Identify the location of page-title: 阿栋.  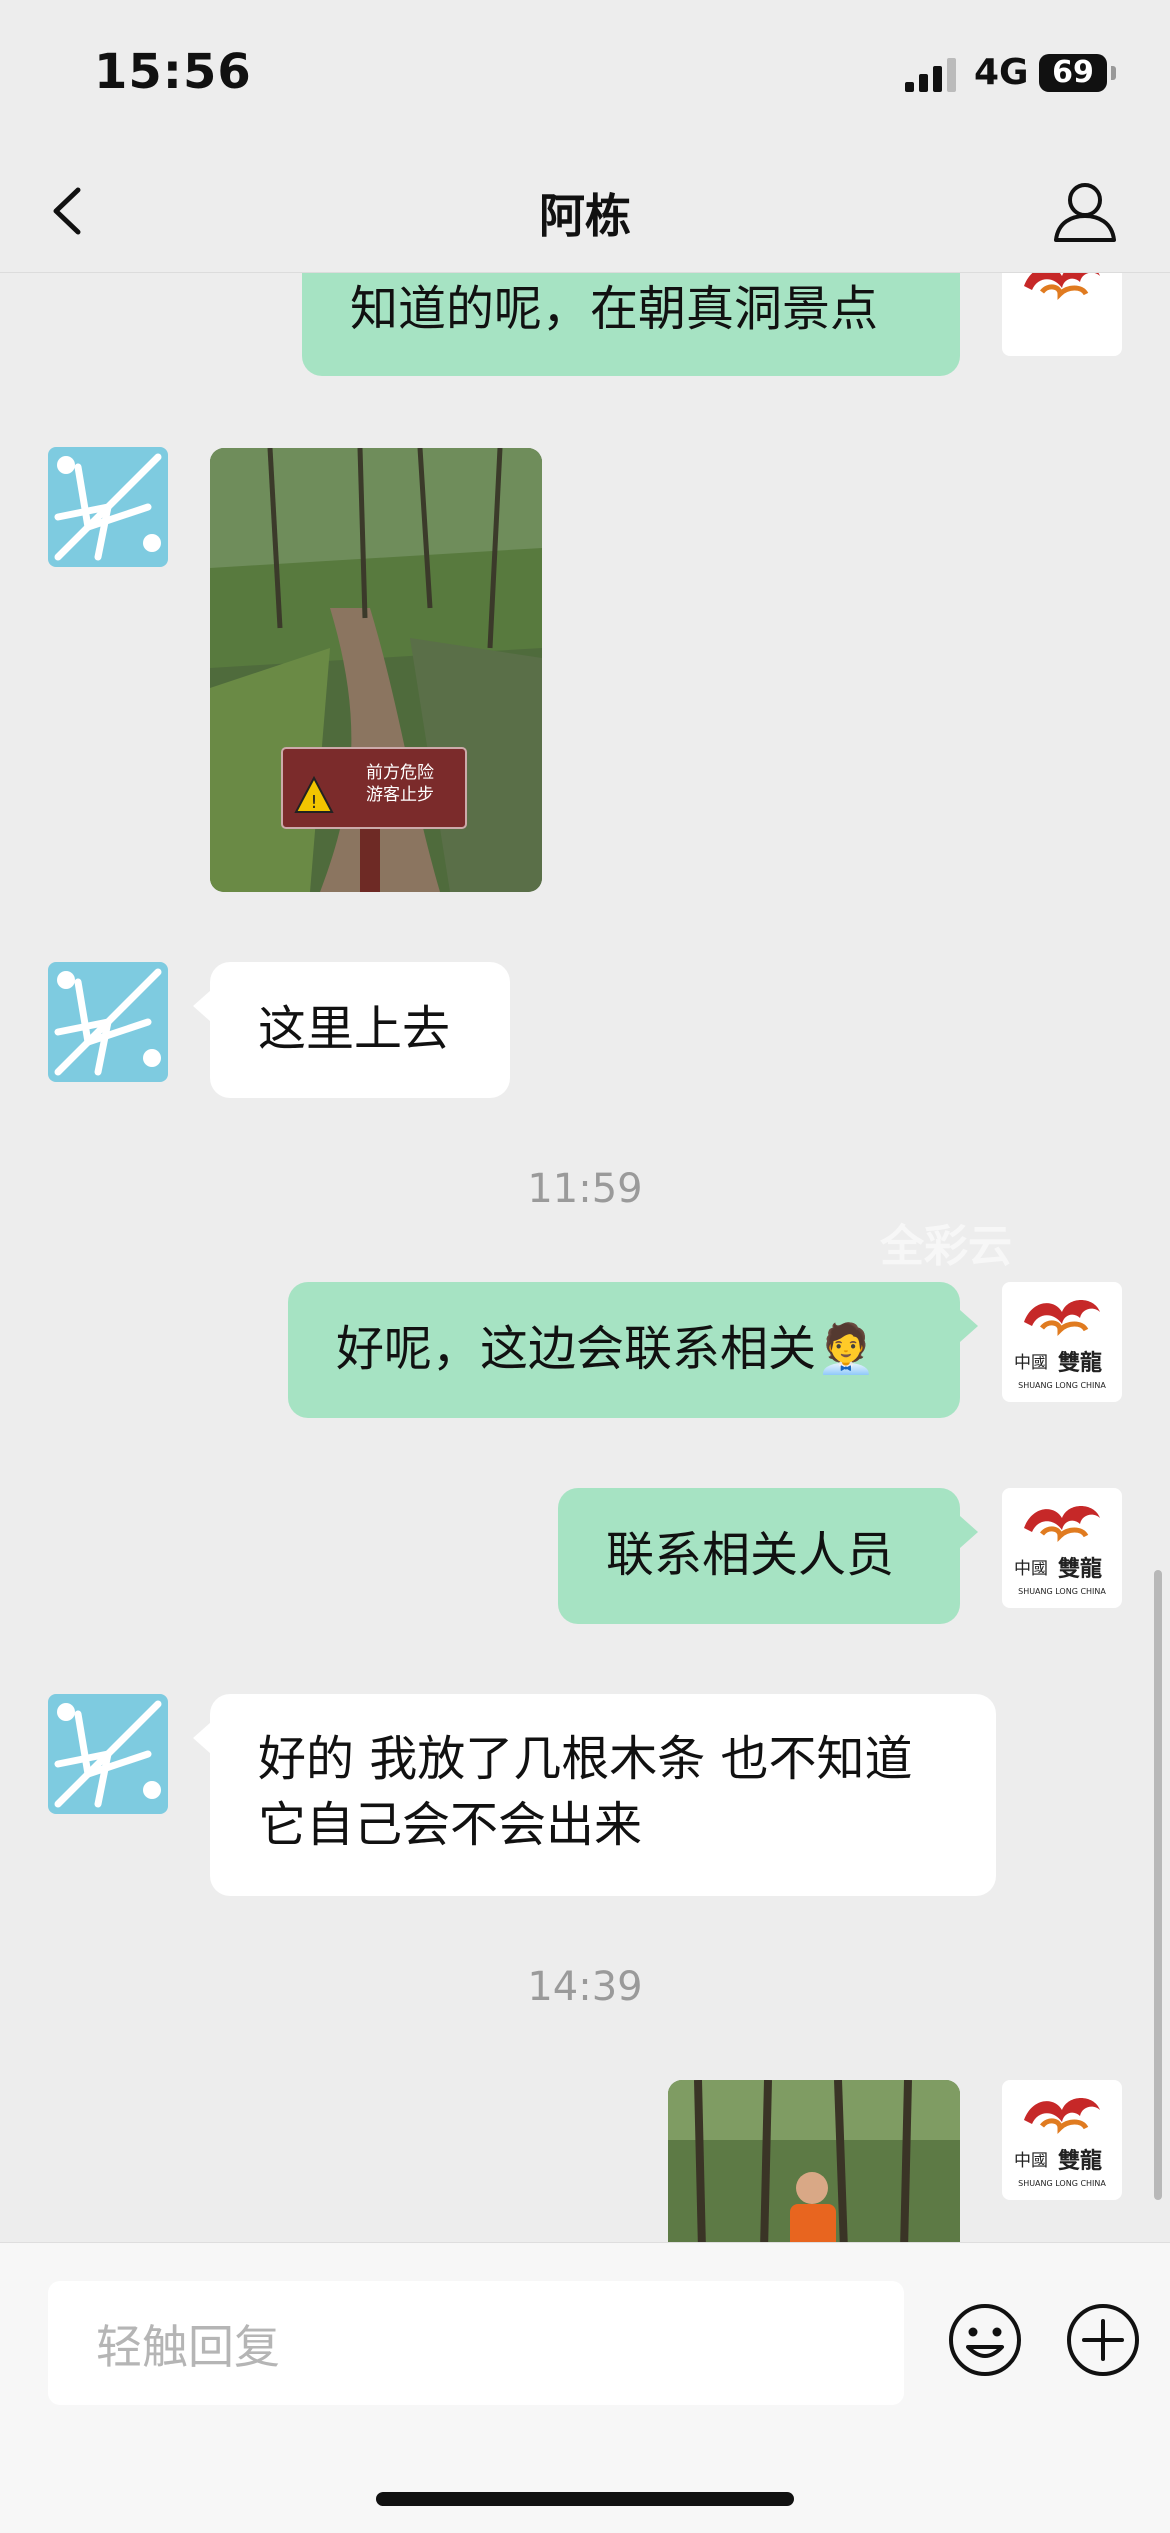
(585, 216).